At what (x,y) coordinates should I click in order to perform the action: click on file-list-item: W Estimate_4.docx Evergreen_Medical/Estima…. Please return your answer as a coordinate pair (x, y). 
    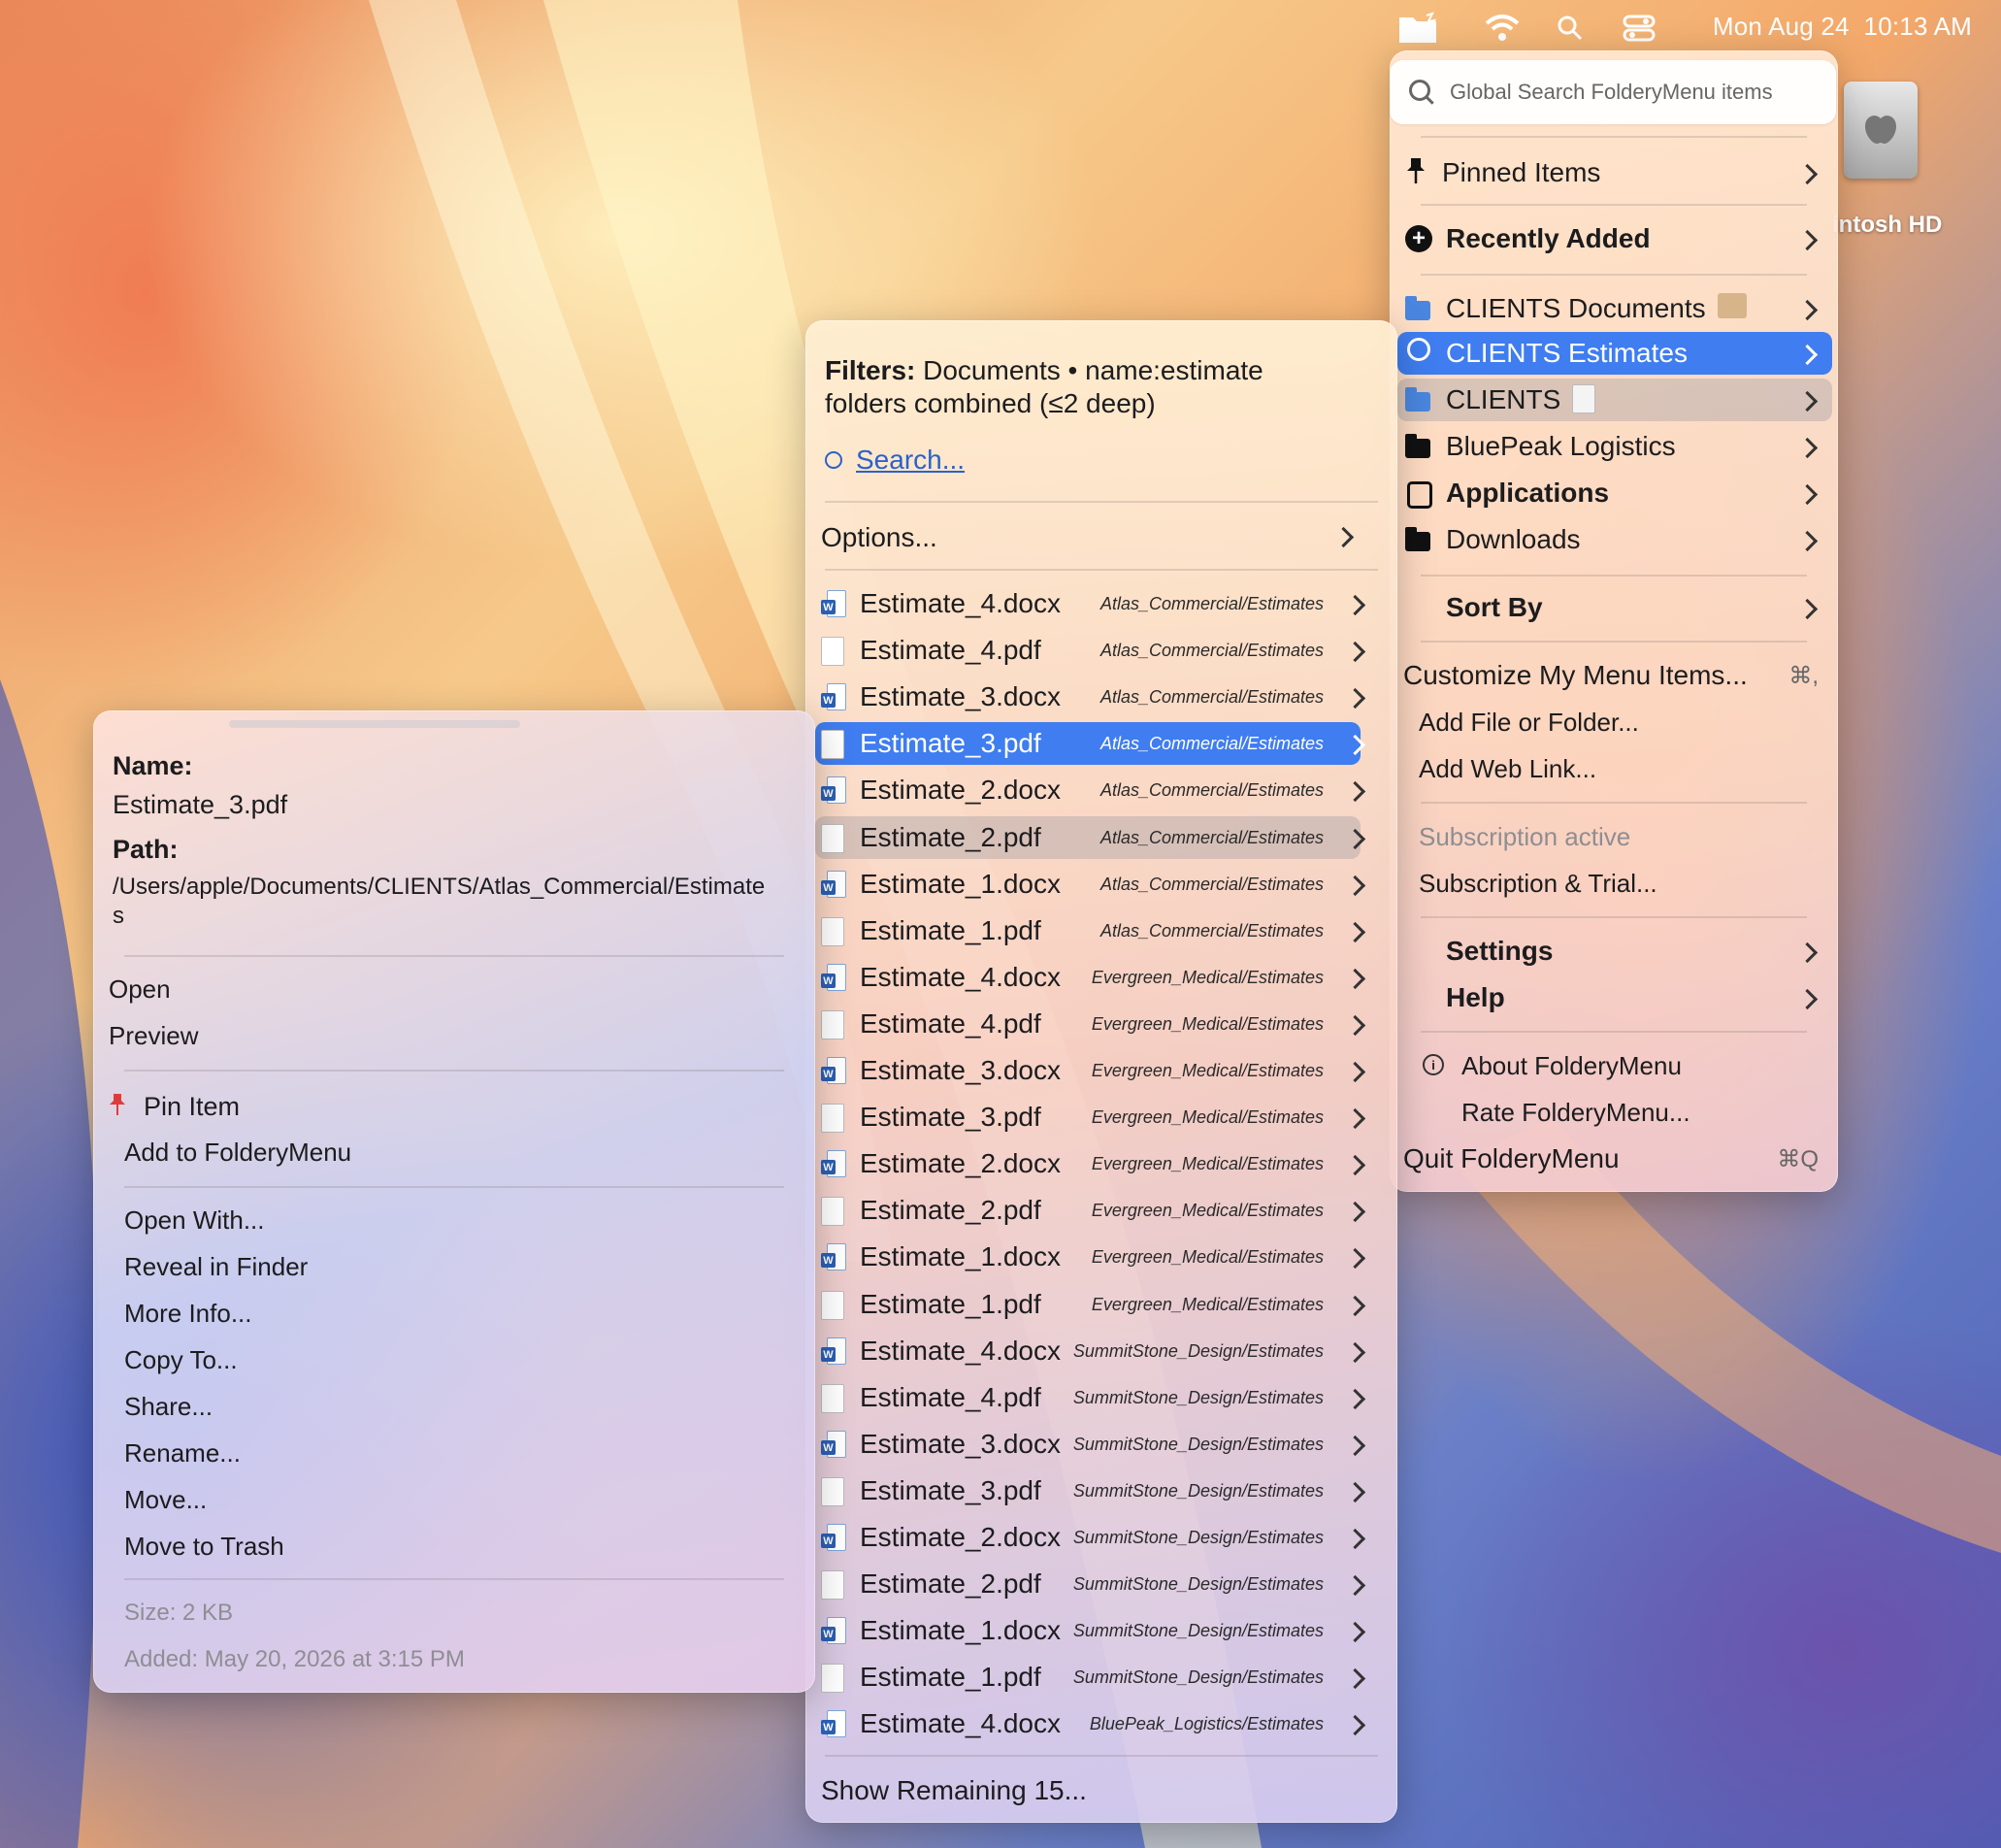
    Looking at the image, I should click on (1101, 977).